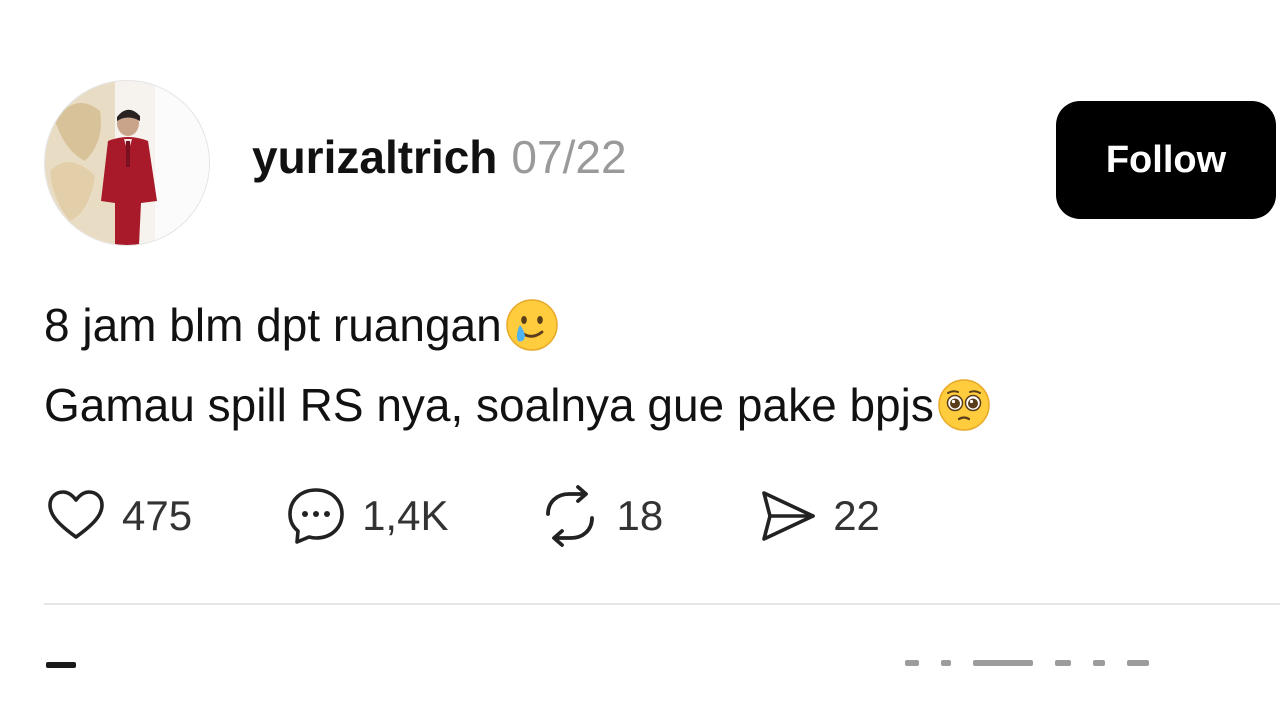 Image resolution: width=1280 pixels, height=720 pixels. Describe the element at coordinates (1166, 160) in the screenshot. I see `follow-button: Follow` at that location.